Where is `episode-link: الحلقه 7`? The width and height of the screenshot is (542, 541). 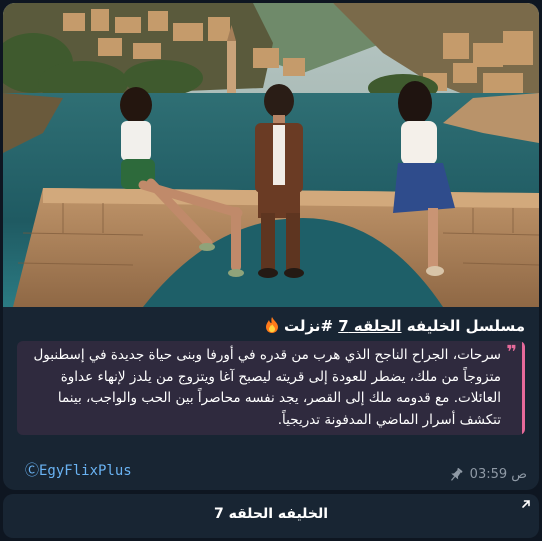
episode-link: الحلقه 7 is located at coordinates (369, 326).